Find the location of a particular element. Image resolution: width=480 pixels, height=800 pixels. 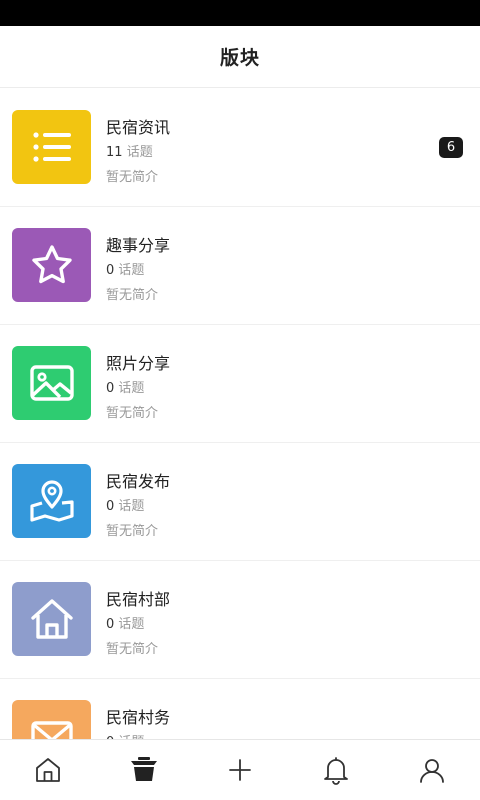

user-icon is located at coordinates (432, 771).